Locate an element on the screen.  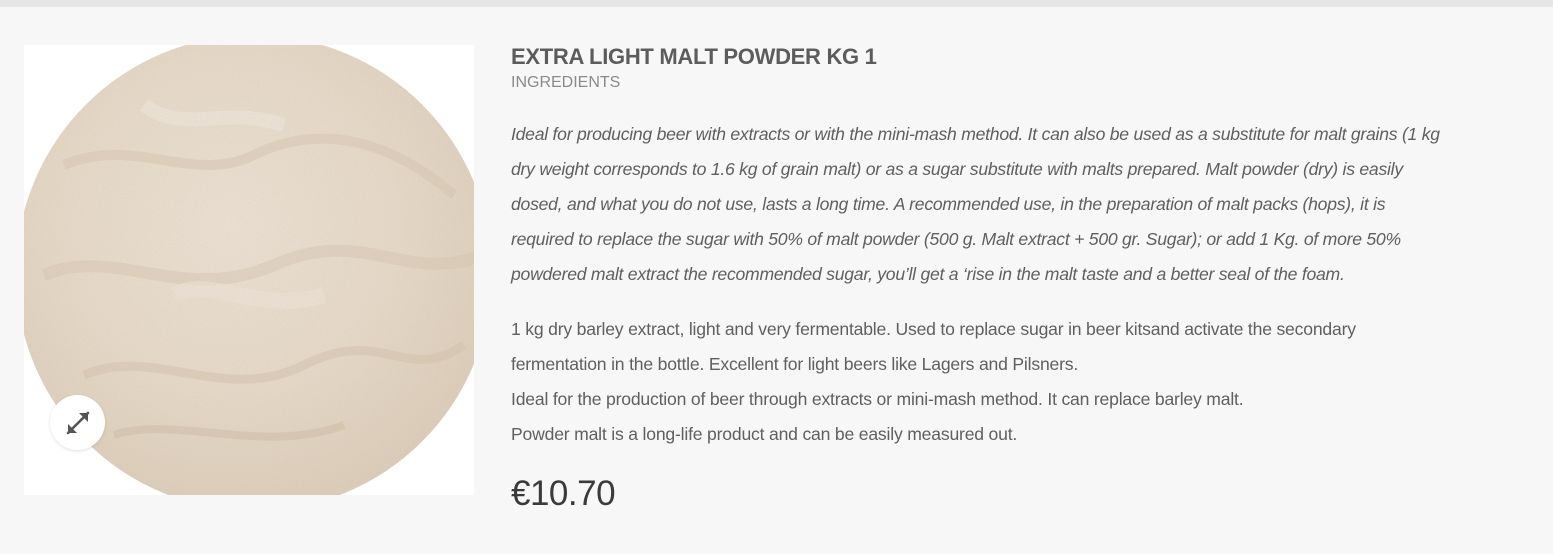
product-title: EXTRA LIGHT MALT POWDER KG 1 is located at coordinates (694, 56).